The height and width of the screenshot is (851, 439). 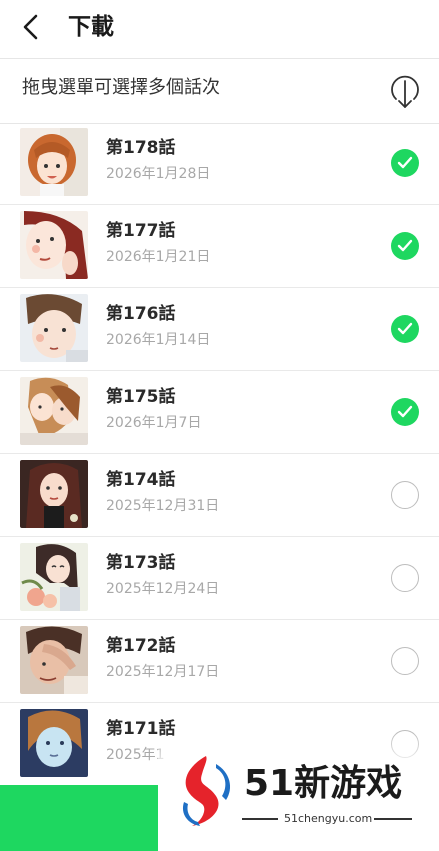 What do you see at coordinates (158, 340) in the screenshot?
I see `episode-date: 2026年1月14日` at bounding box center [158, 340].